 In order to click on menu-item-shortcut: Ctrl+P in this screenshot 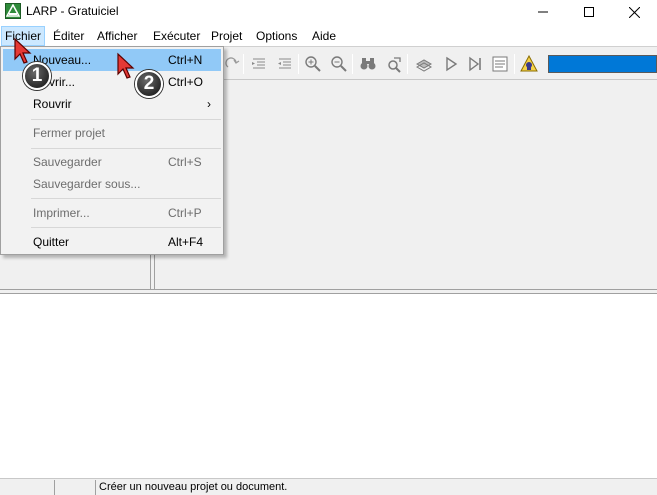, I will do `click(185, 213)`.